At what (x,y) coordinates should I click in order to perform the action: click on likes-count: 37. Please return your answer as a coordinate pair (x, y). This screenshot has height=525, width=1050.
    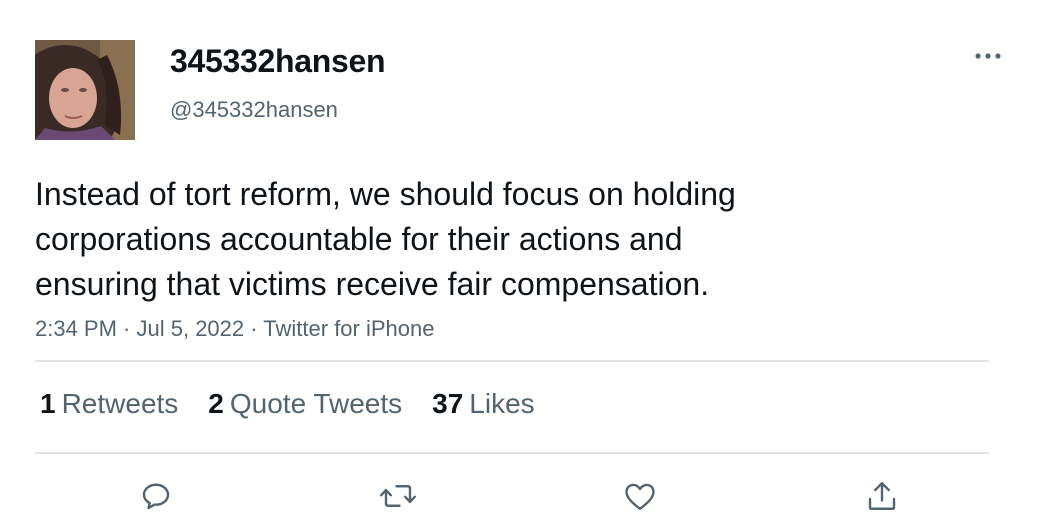
    Looking at the image, I should click on (448, 403).